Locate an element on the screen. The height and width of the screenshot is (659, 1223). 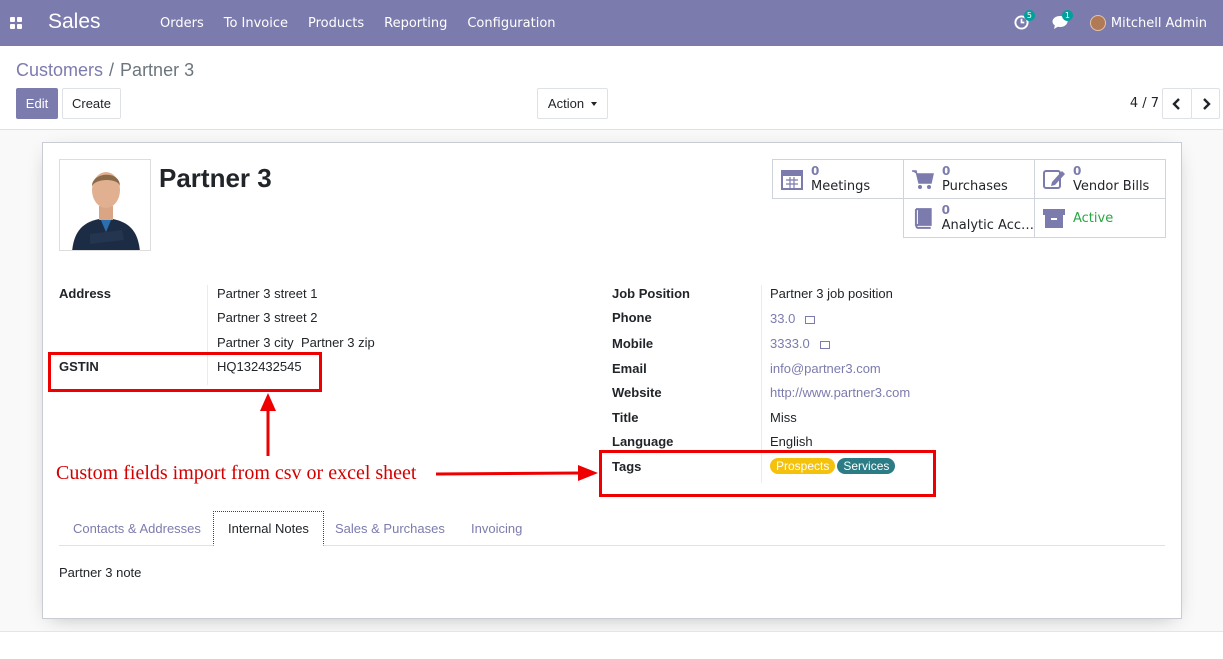
vendor-bills-count: 0 is located at coordinates (1077, 171).